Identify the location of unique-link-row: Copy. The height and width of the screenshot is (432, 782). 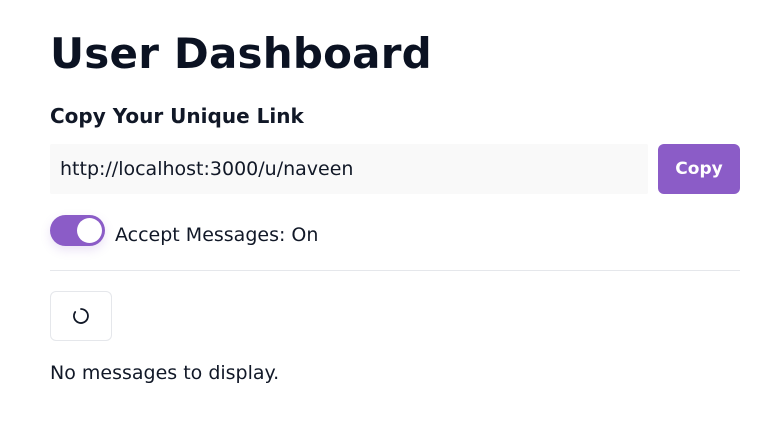
(395, 169).